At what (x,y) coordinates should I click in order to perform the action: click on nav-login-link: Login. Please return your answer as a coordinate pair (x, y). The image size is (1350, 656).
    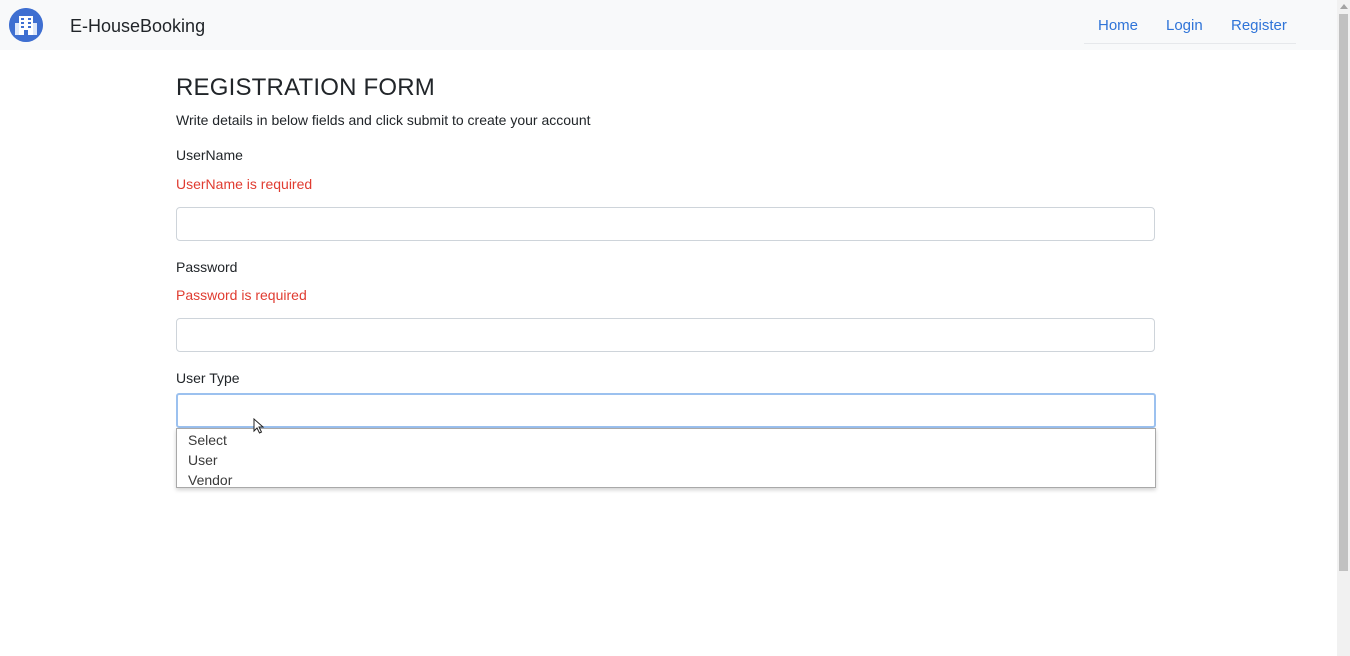
    Looking at the image, I should click on (1184, 26).